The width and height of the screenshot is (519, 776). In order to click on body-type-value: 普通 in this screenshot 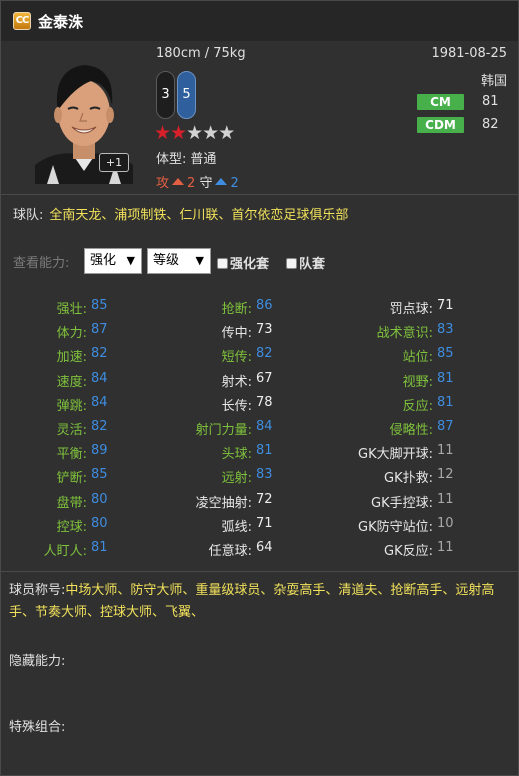, I will do `click(203, 159)`.